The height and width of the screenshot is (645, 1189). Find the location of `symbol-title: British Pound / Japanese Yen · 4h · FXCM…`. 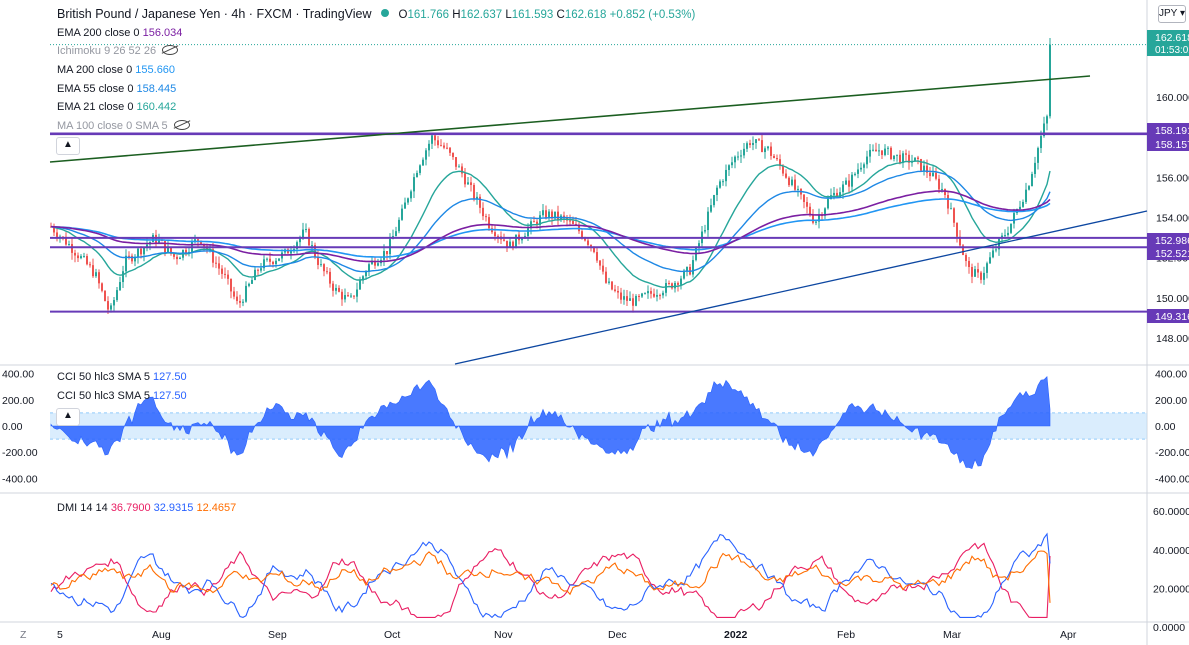

symbol-title: British Pound / Japanese Yen · 4h · FXCM… is located at coordinates (214, 14).